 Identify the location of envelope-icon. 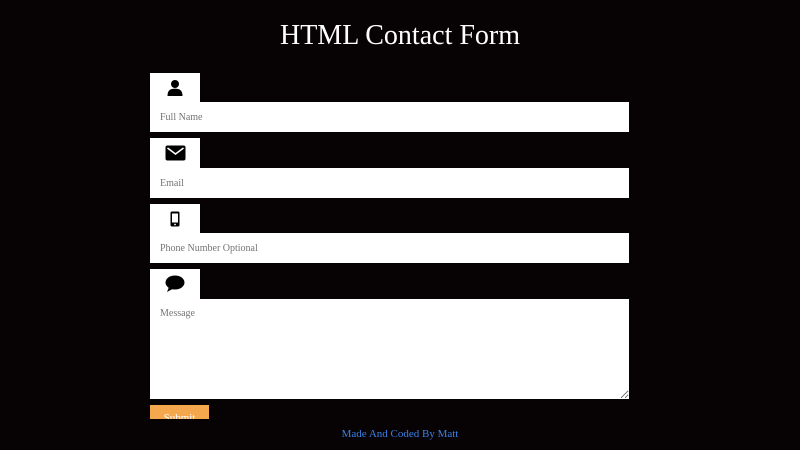
(175, 153).